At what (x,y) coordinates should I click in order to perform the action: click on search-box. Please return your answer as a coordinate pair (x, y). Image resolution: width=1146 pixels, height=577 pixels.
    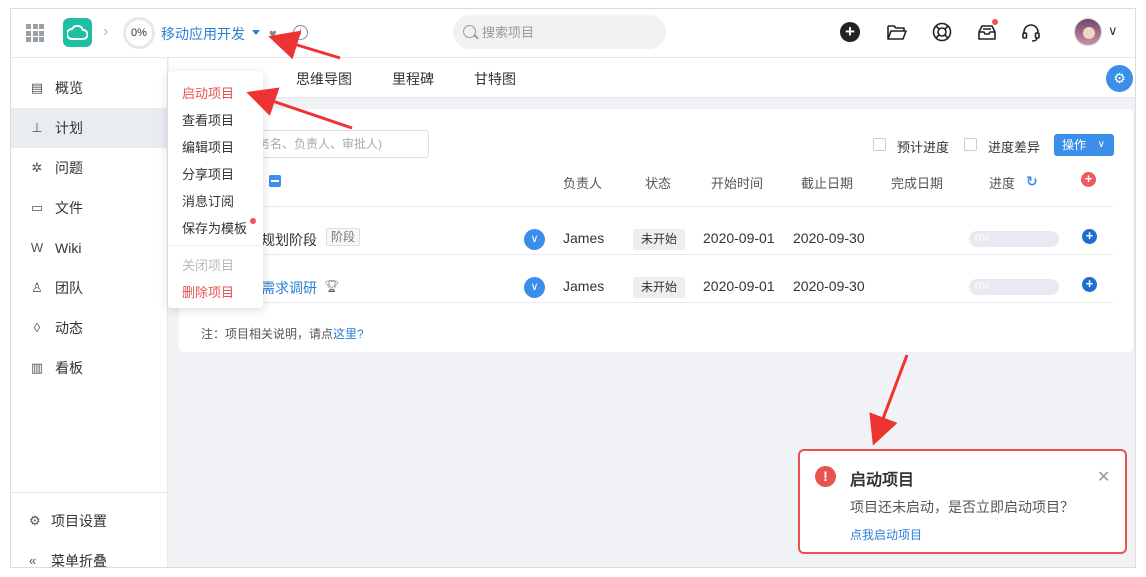
    Looking at the image, I should click on (559, 32).